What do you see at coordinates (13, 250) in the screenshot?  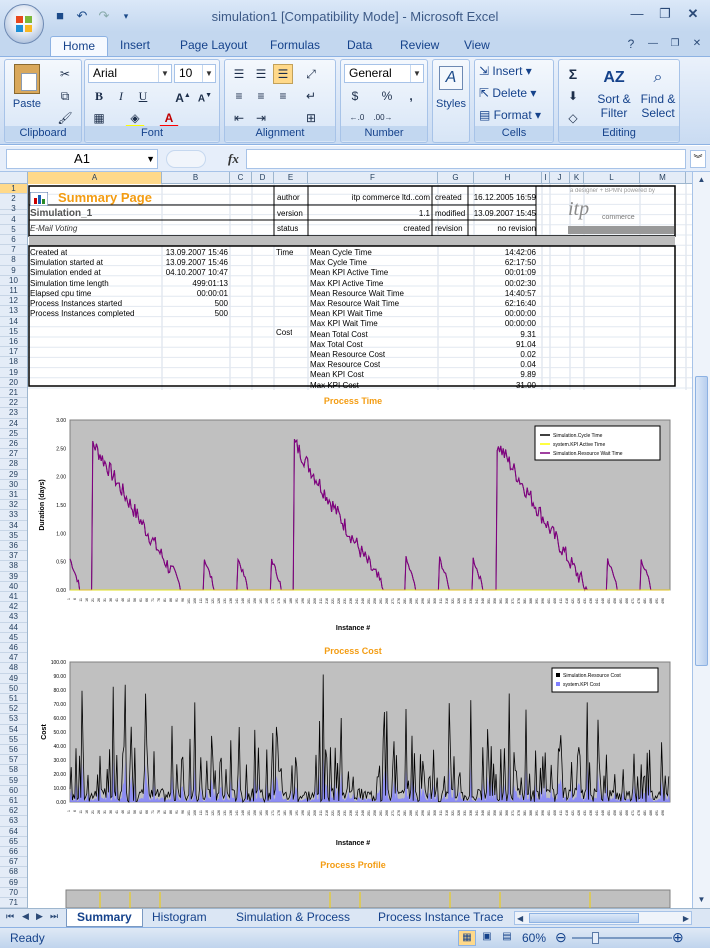 I see `row-header: 7` at bounding box center [13, 250].